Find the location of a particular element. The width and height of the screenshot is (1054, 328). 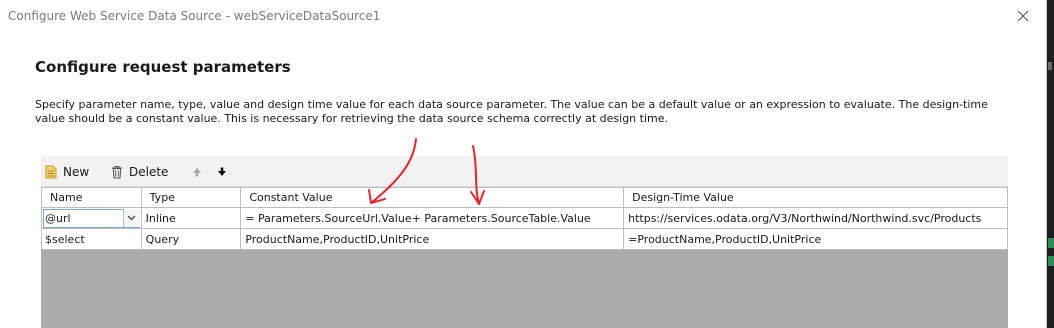

new-button-label: New is located at coordinates (76, 172).